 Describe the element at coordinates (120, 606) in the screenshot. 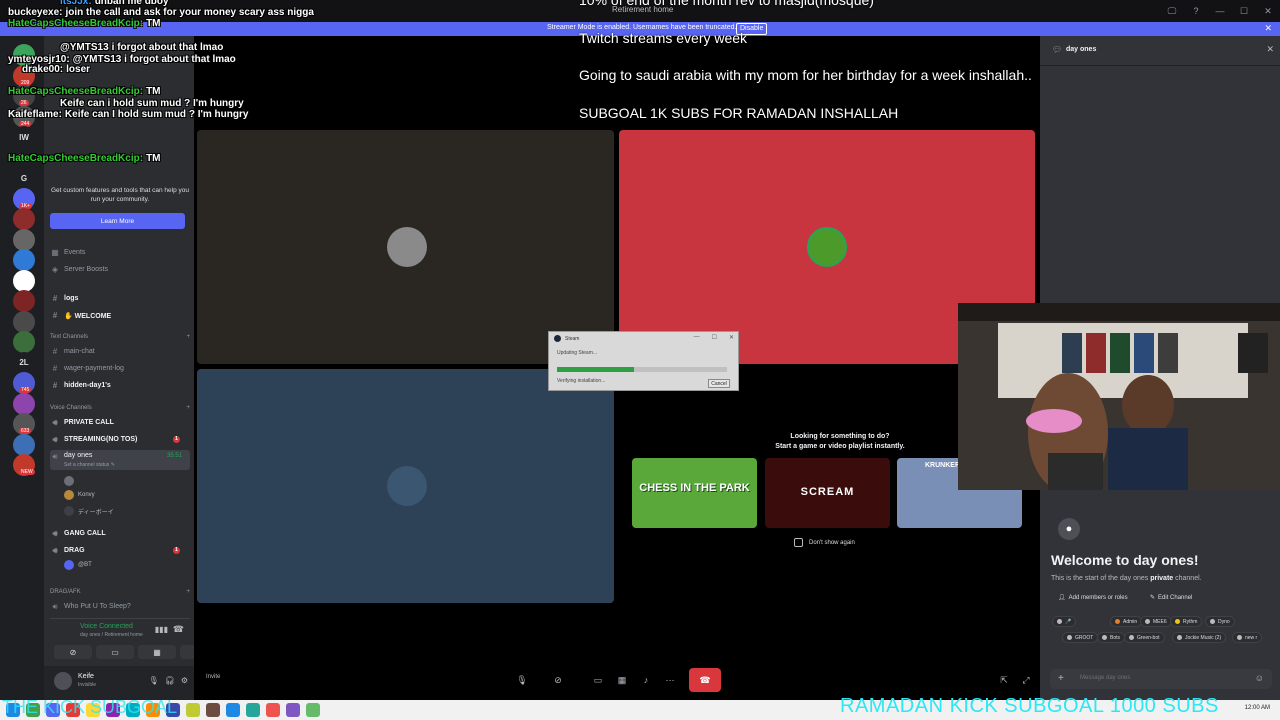

I see `voice-channel-afk: 🔊︎ Who Put U To Sleep?` at that location.